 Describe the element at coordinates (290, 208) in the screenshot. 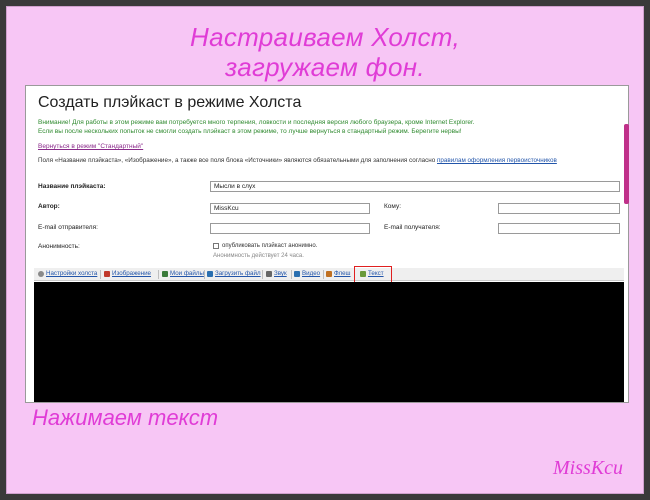

I see `author-input: MissKcu` at that location.